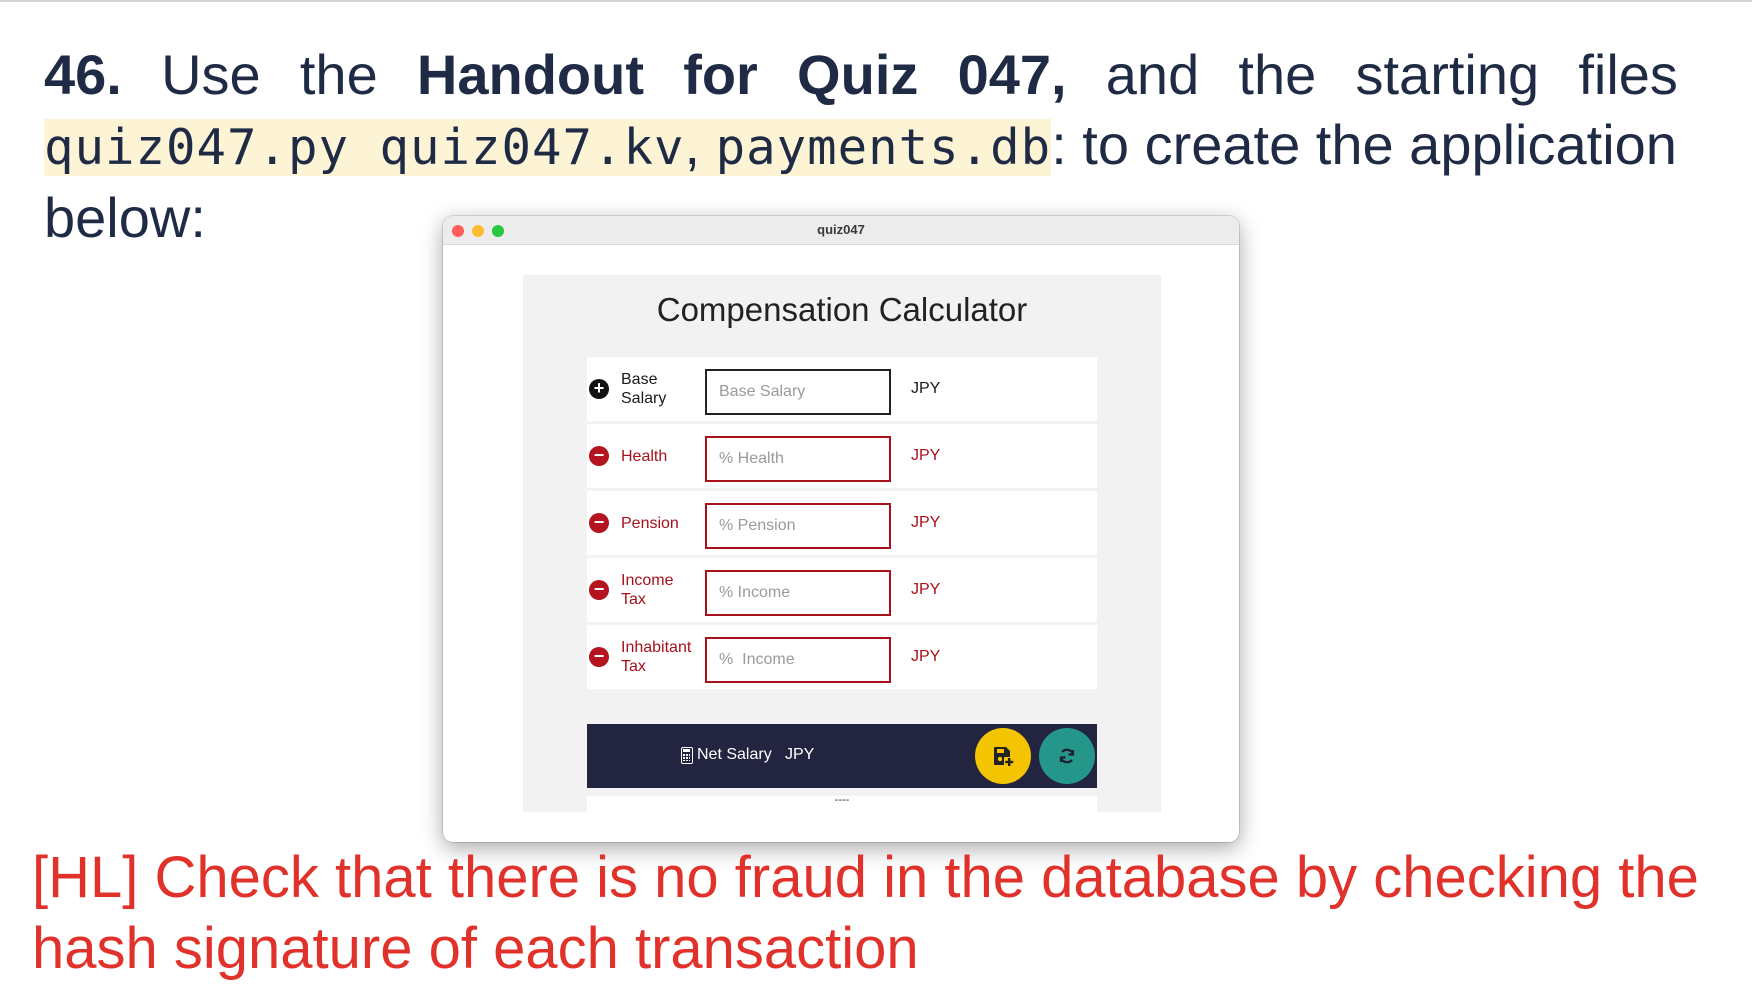  I want to click on status-strip: ----, so click(842, 803).